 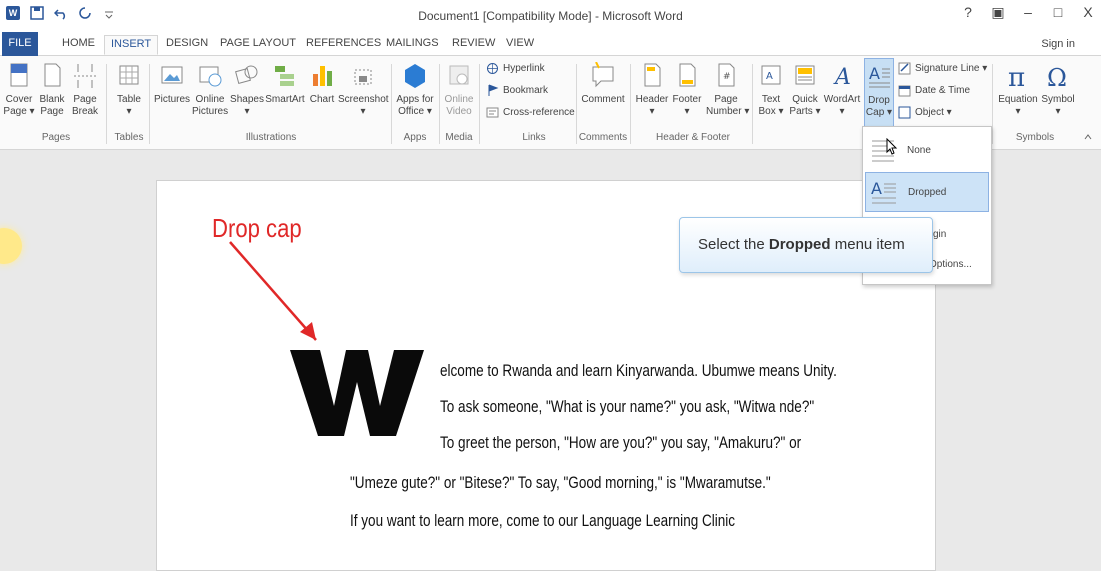 I want to click on help-button: ?, so click(x=968, y=12).